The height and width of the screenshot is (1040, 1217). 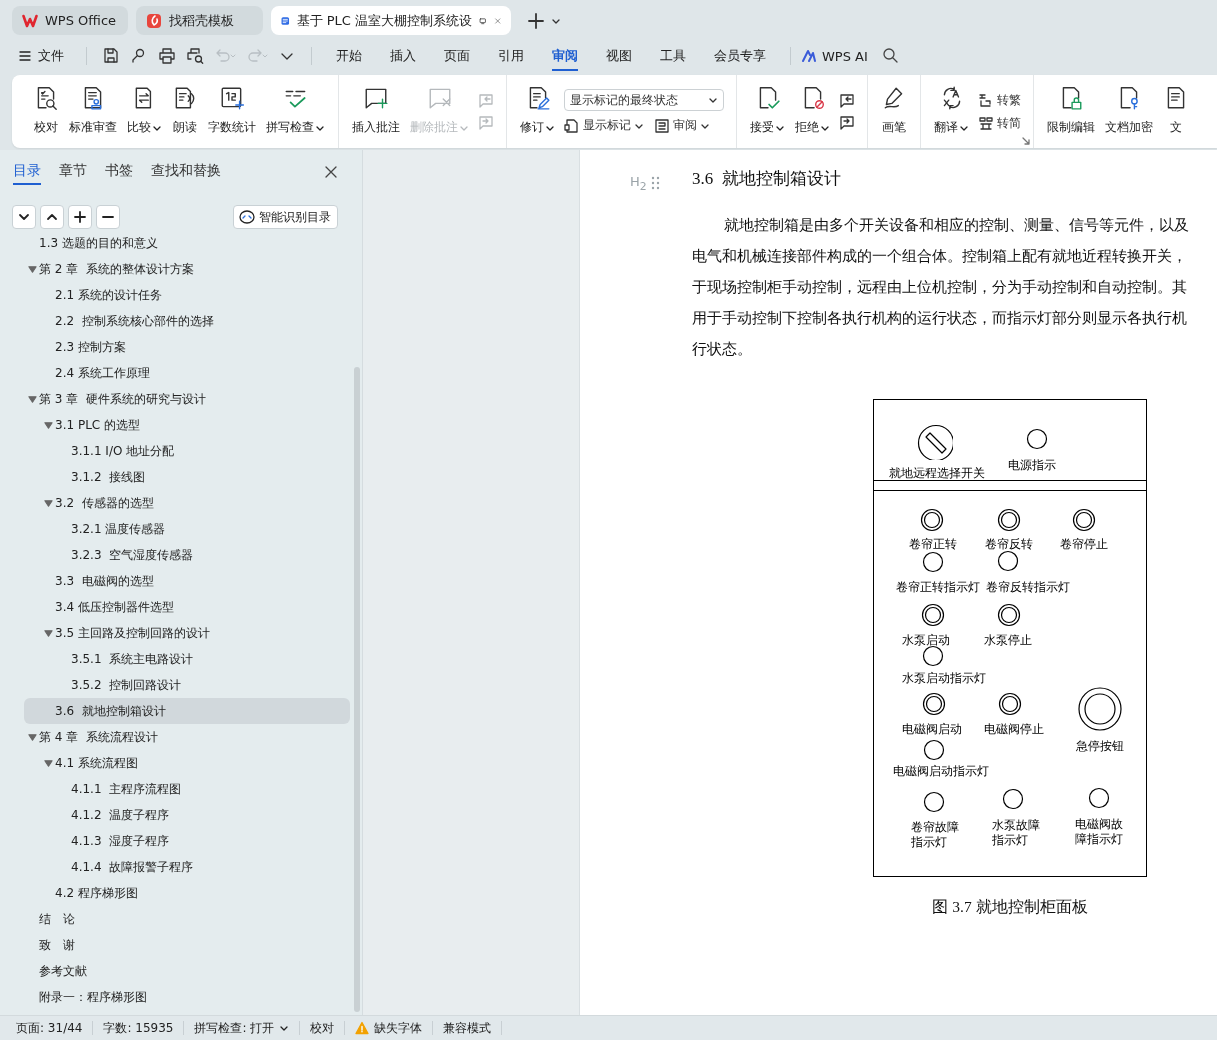 What do you see at coordinates (511, 56) in the screenshot?
I see `menu-tab: 引用` at bounding box center [511, 56].